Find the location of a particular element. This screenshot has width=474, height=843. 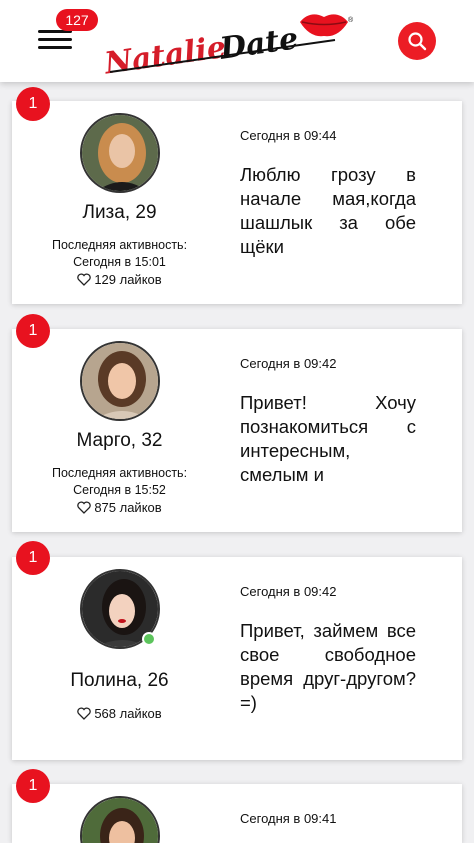

logo: Natalie Date ® is located at coordinates (230, 41).